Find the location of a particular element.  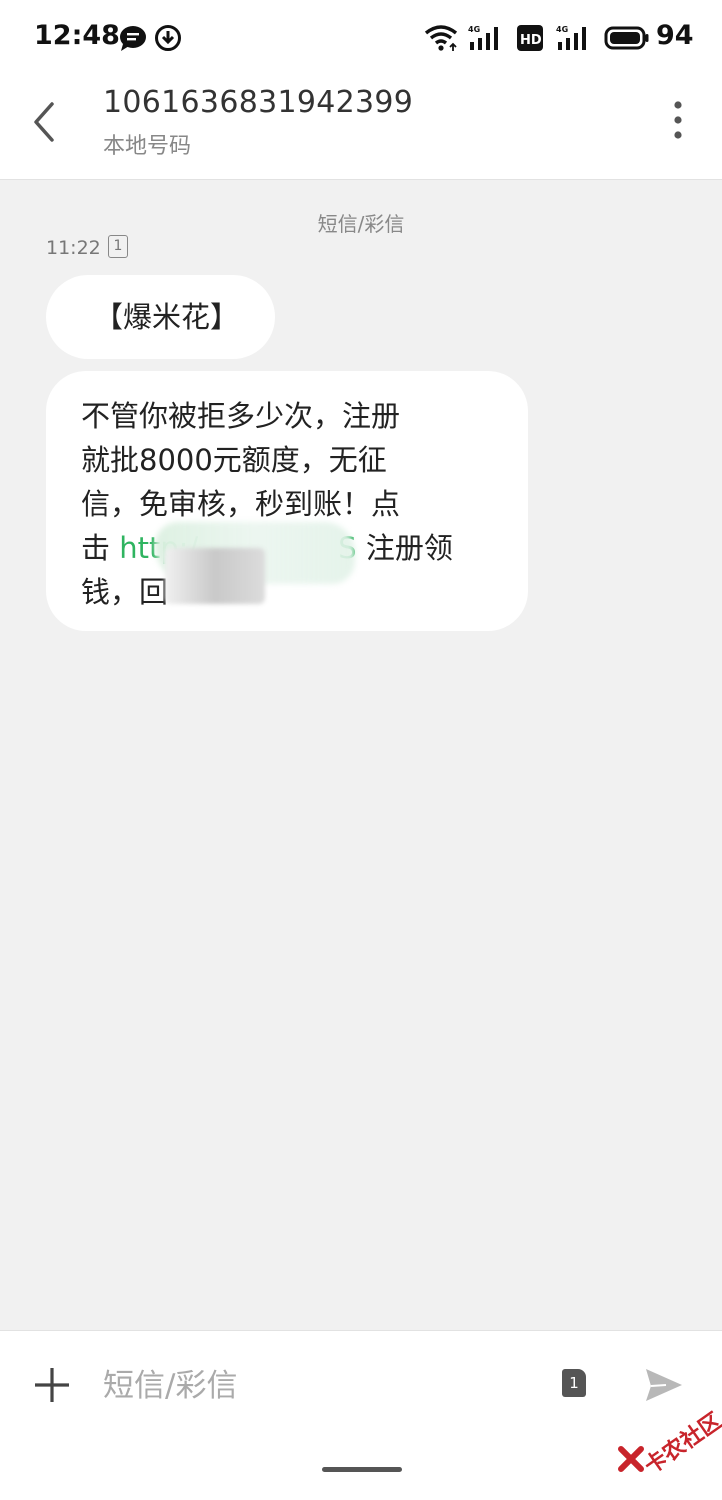

message-input is located at coordinates (313, 1386).